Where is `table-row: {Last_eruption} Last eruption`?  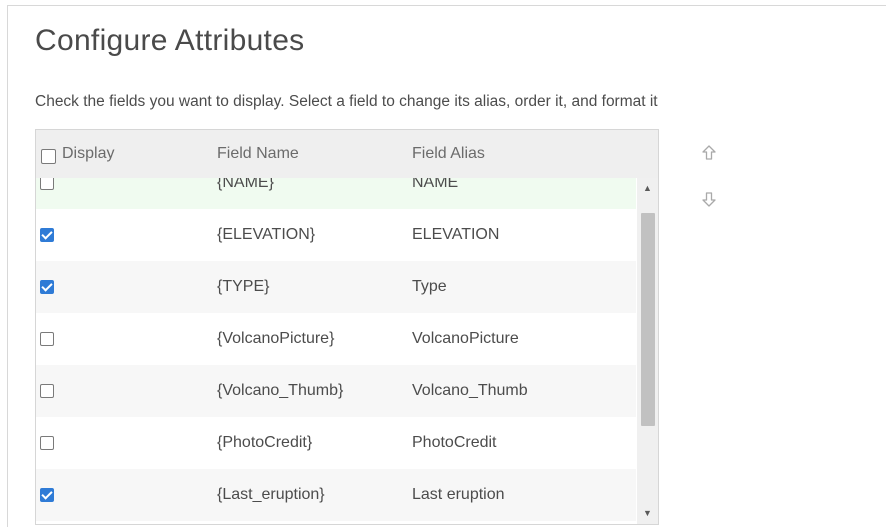 table-row: {Last_eruption} Last eruption is located at coordinates (336, 495).